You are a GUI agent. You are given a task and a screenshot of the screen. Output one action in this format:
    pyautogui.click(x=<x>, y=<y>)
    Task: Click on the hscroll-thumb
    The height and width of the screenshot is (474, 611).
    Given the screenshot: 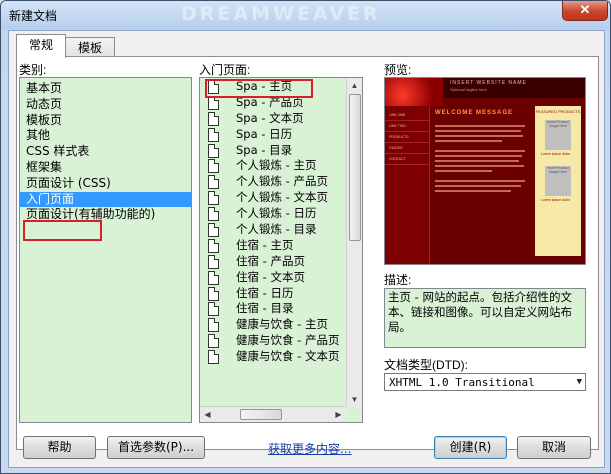 What is the action you would take?
    pyautogui.click(x=261, y=414)
    